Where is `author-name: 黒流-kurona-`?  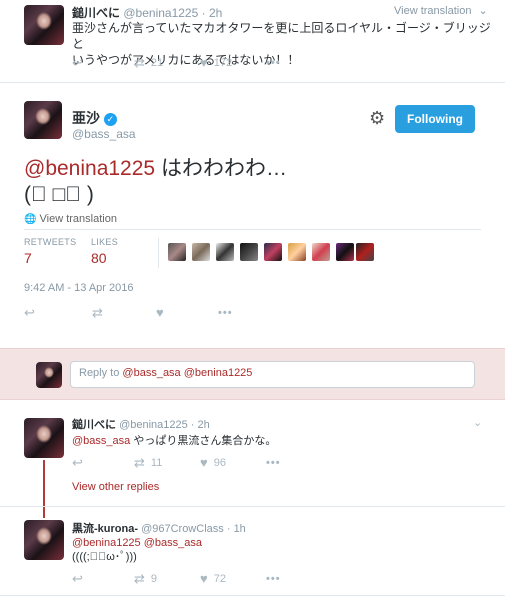
author-name: 黒流-kurona- is located at coordinates (105, 529).